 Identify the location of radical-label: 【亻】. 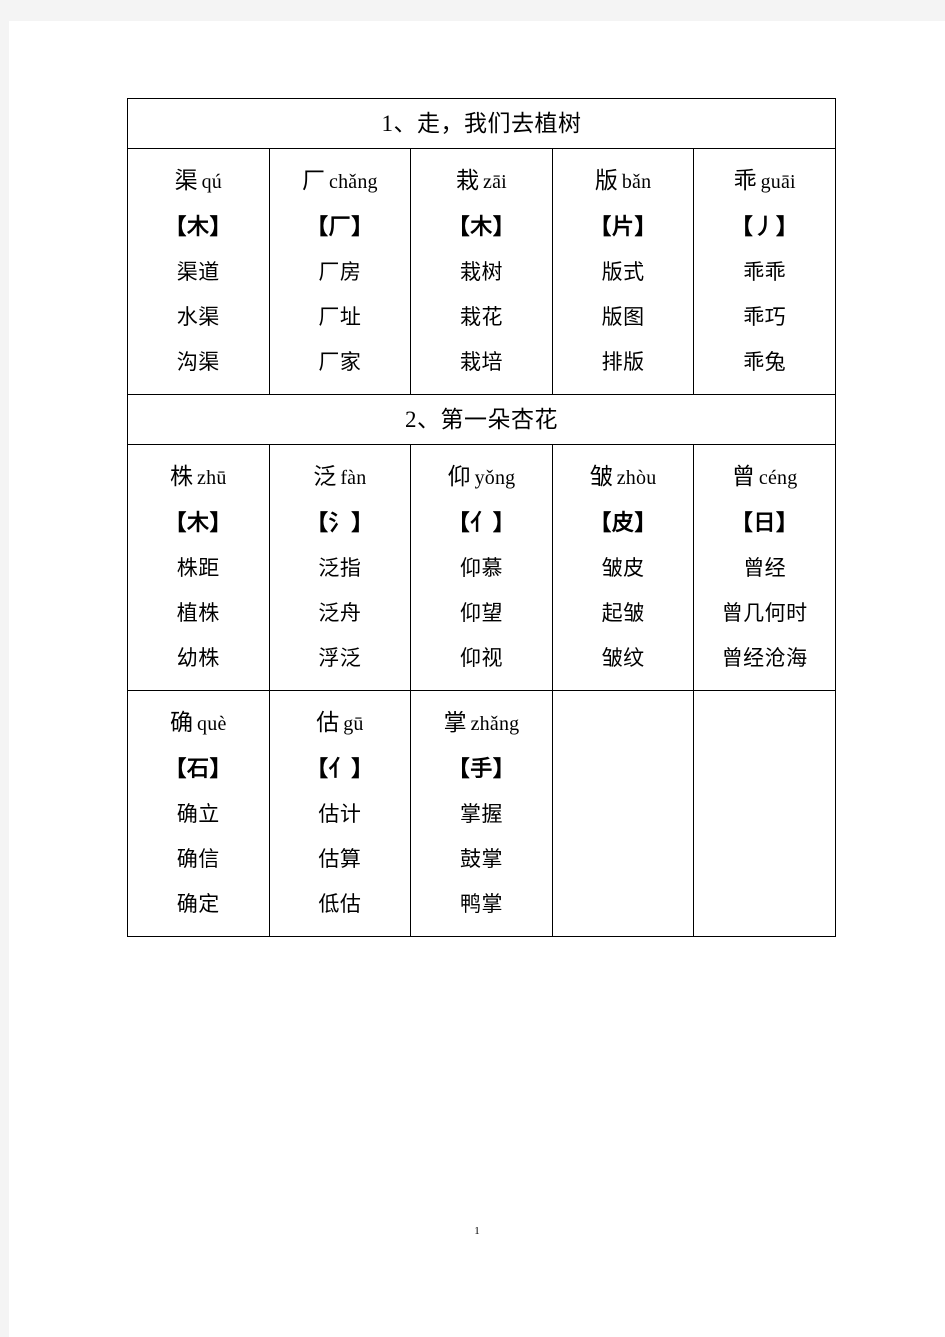
(340, 768).